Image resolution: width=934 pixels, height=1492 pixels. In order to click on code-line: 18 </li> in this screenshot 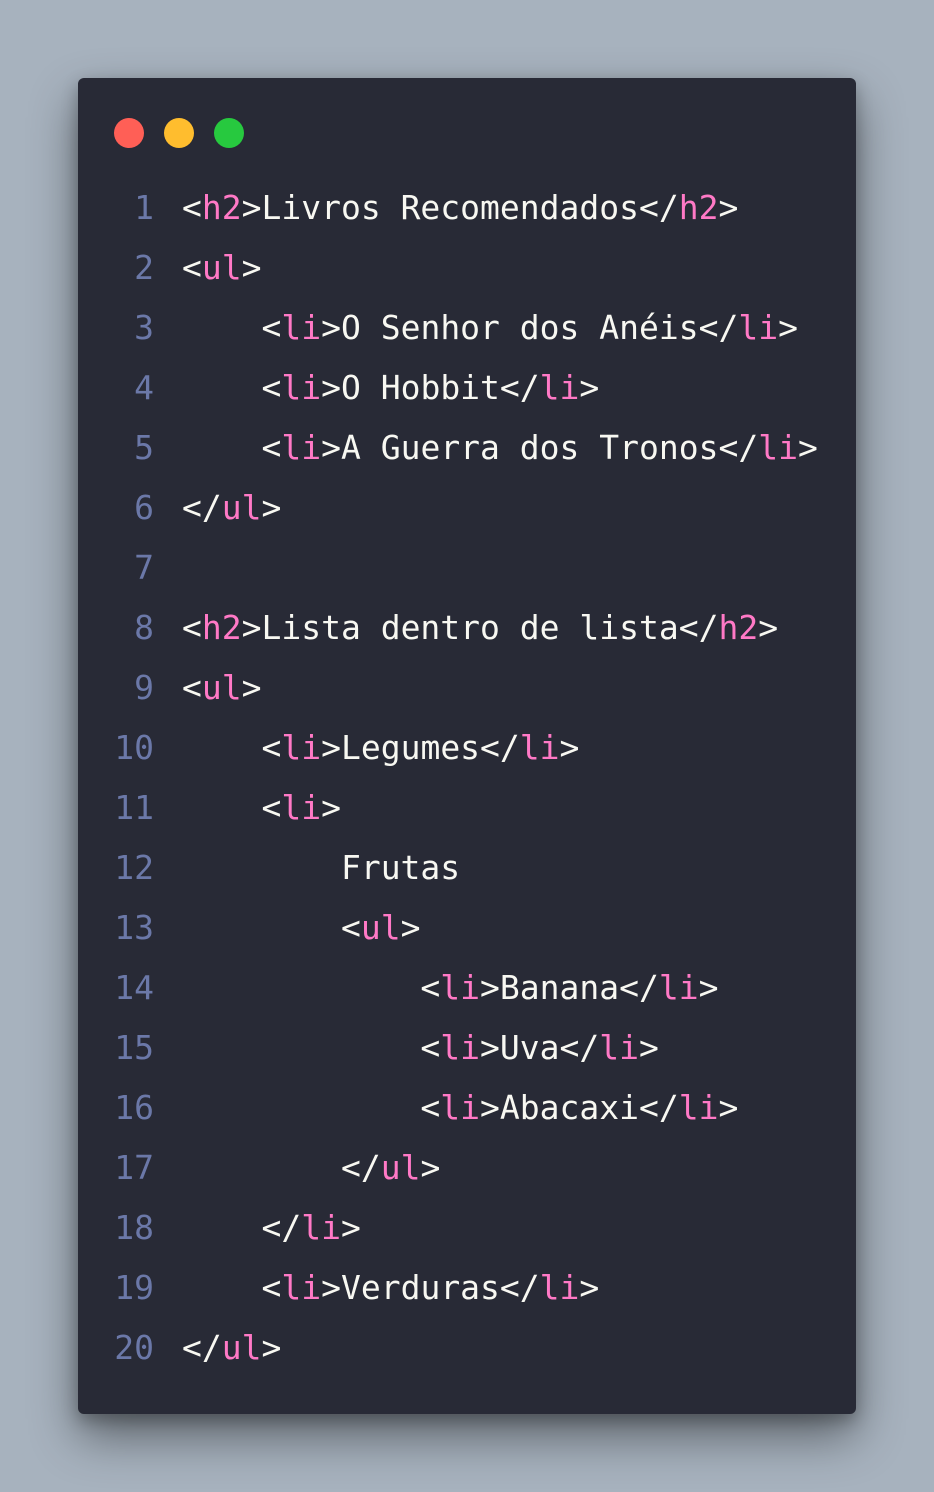, I will do `click(467, 1228)`.